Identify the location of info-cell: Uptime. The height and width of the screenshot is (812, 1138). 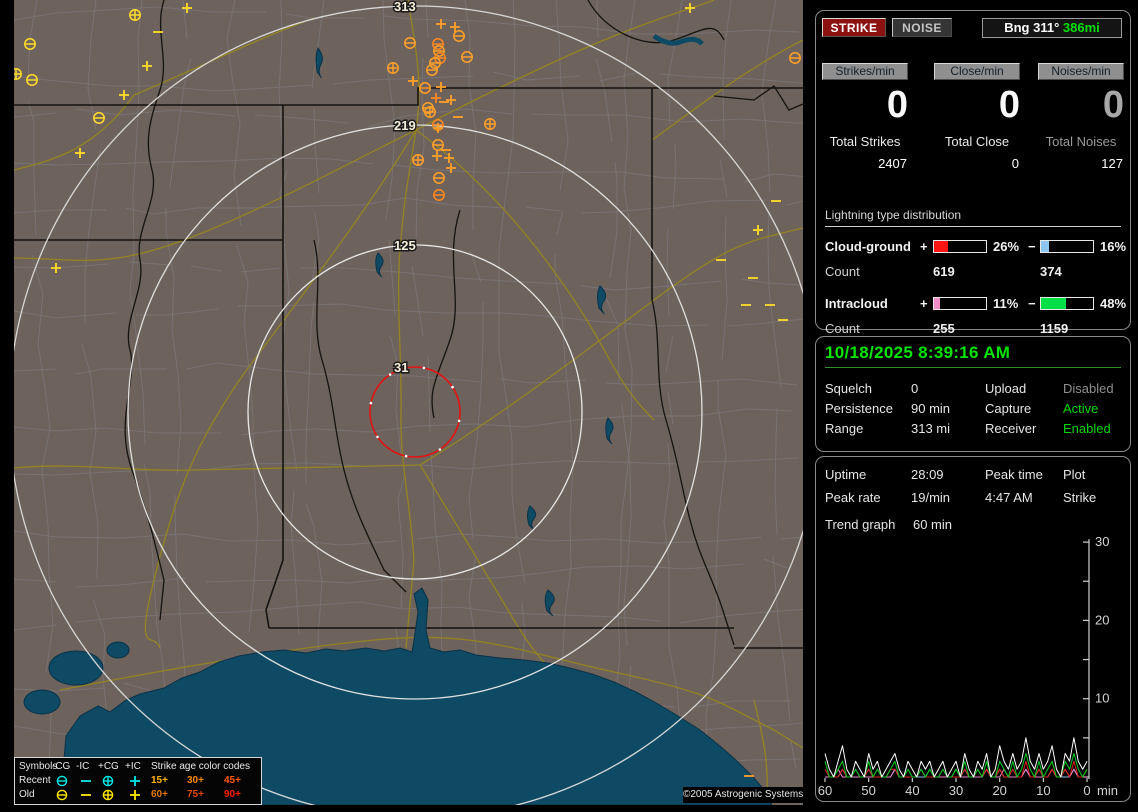
(846, 474).